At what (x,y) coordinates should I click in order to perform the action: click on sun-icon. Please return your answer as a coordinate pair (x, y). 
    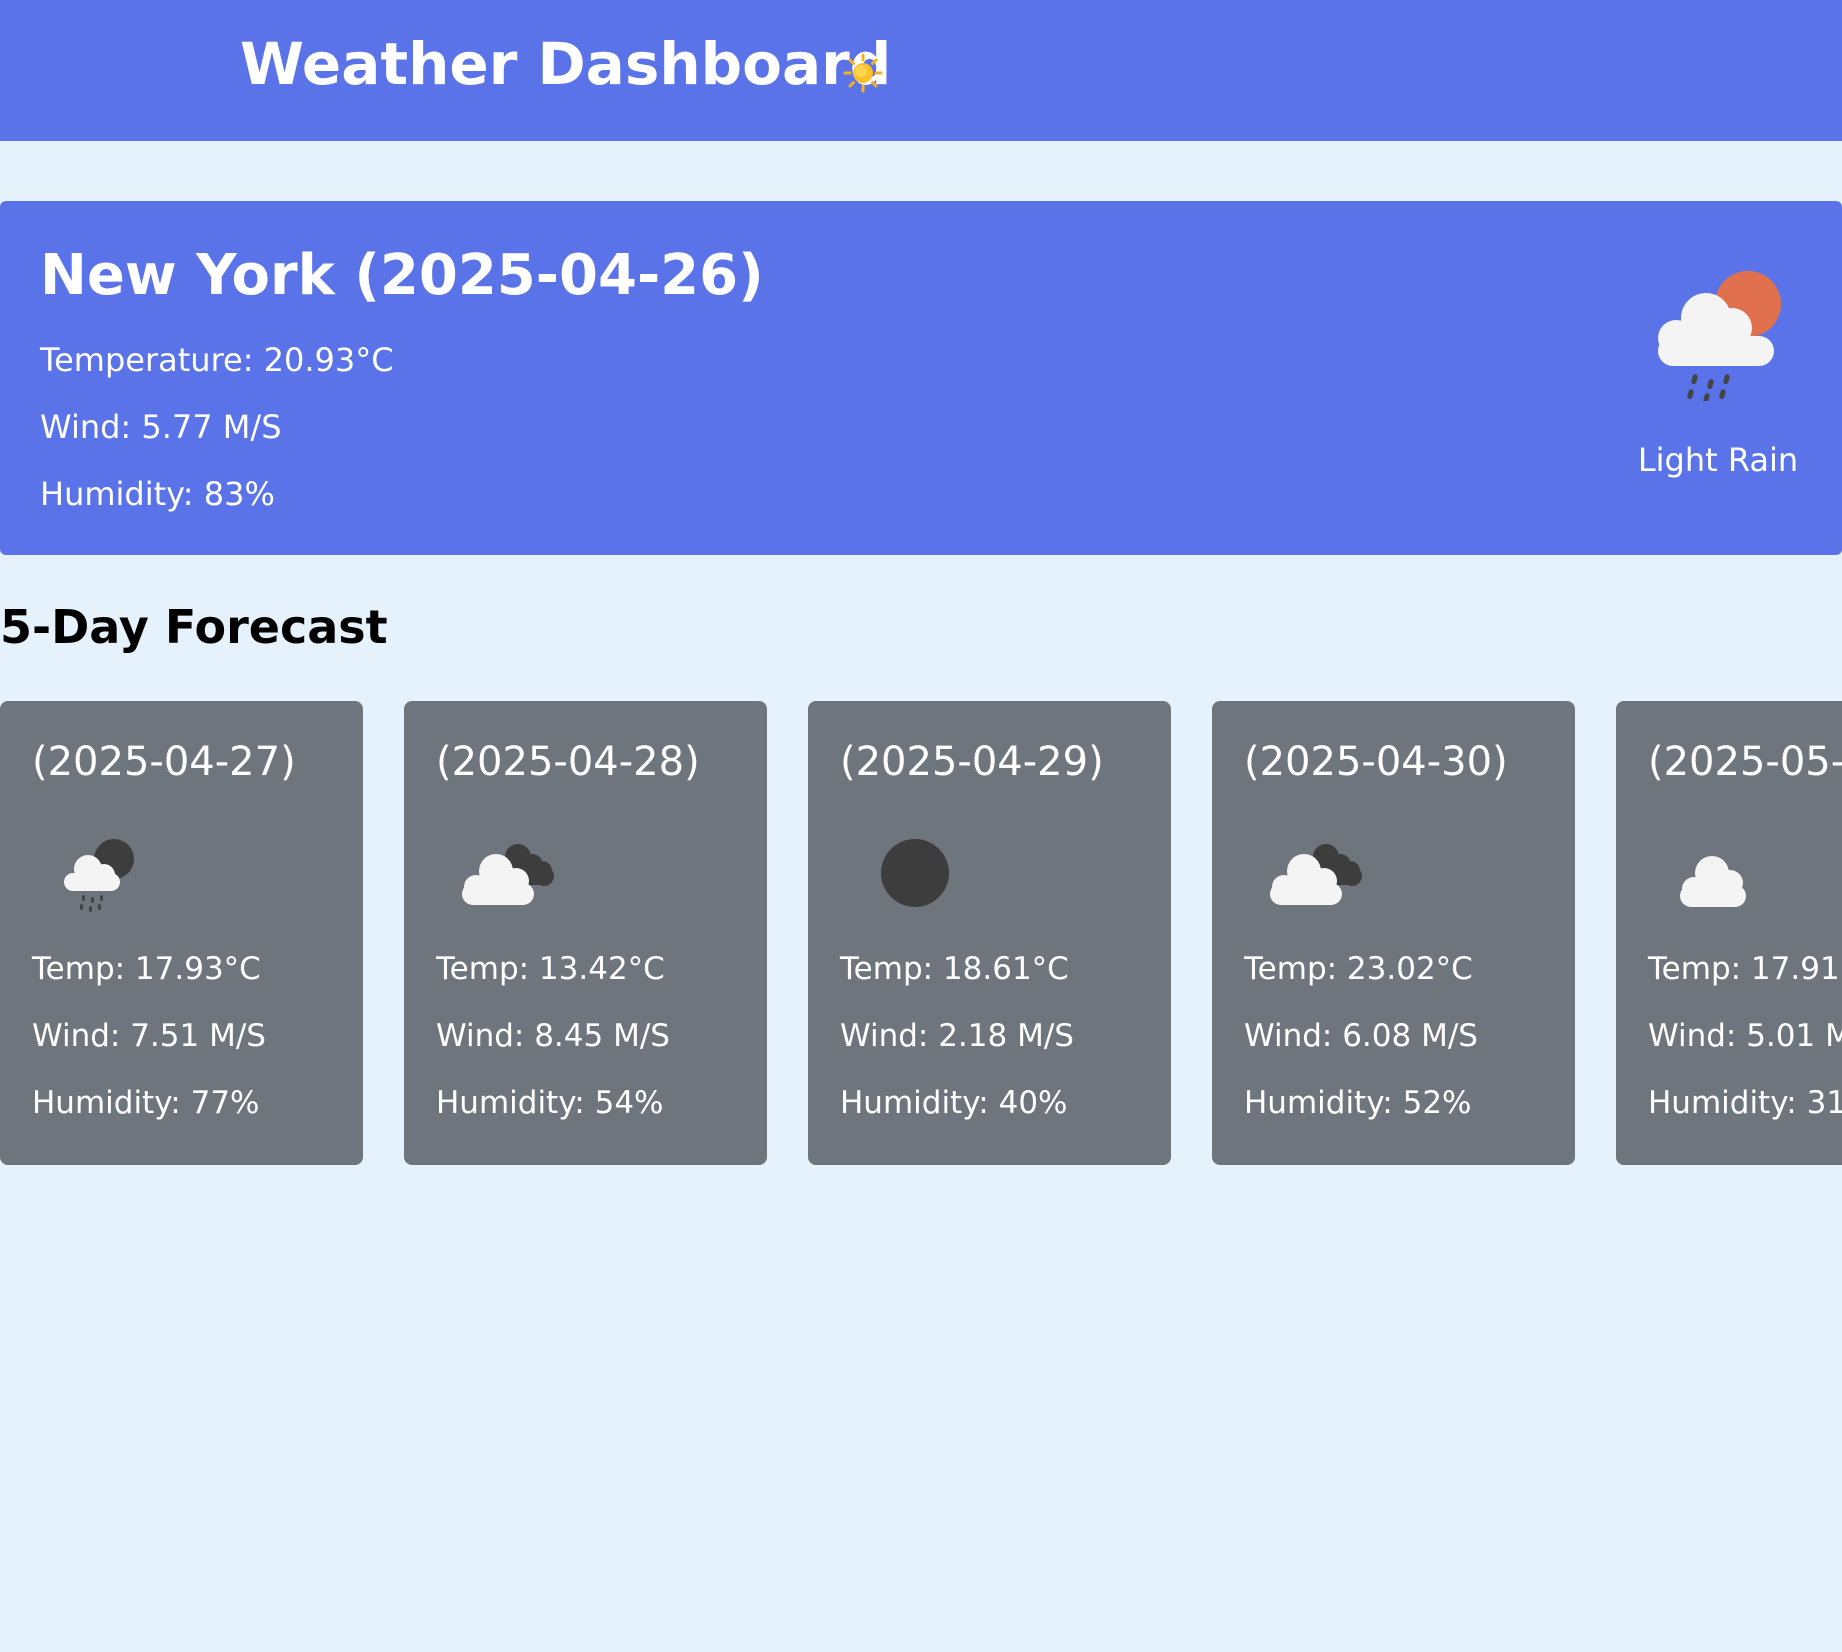
    Looking at the image, I should click on (863, 73).